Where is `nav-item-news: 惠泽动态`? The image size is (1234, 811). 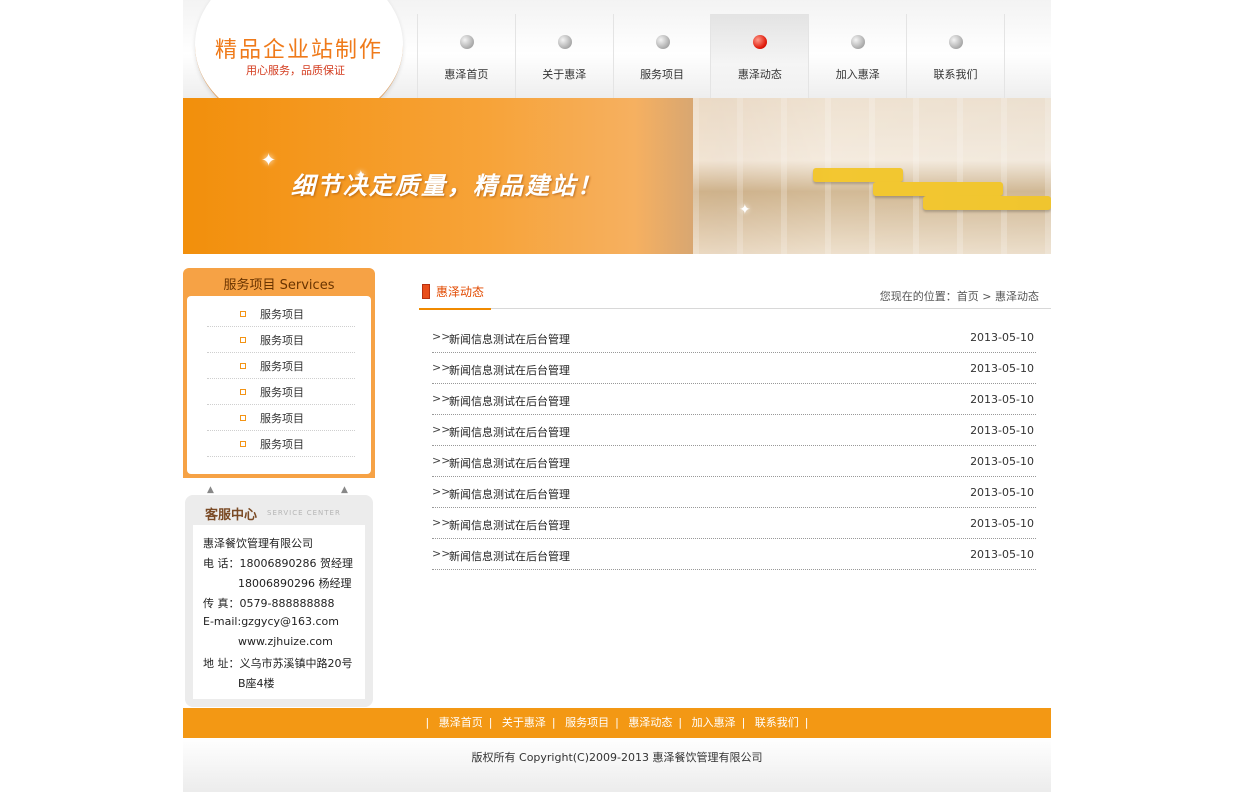
nav-item-news: 惠泽动态 is located at coordinates (759, 56).